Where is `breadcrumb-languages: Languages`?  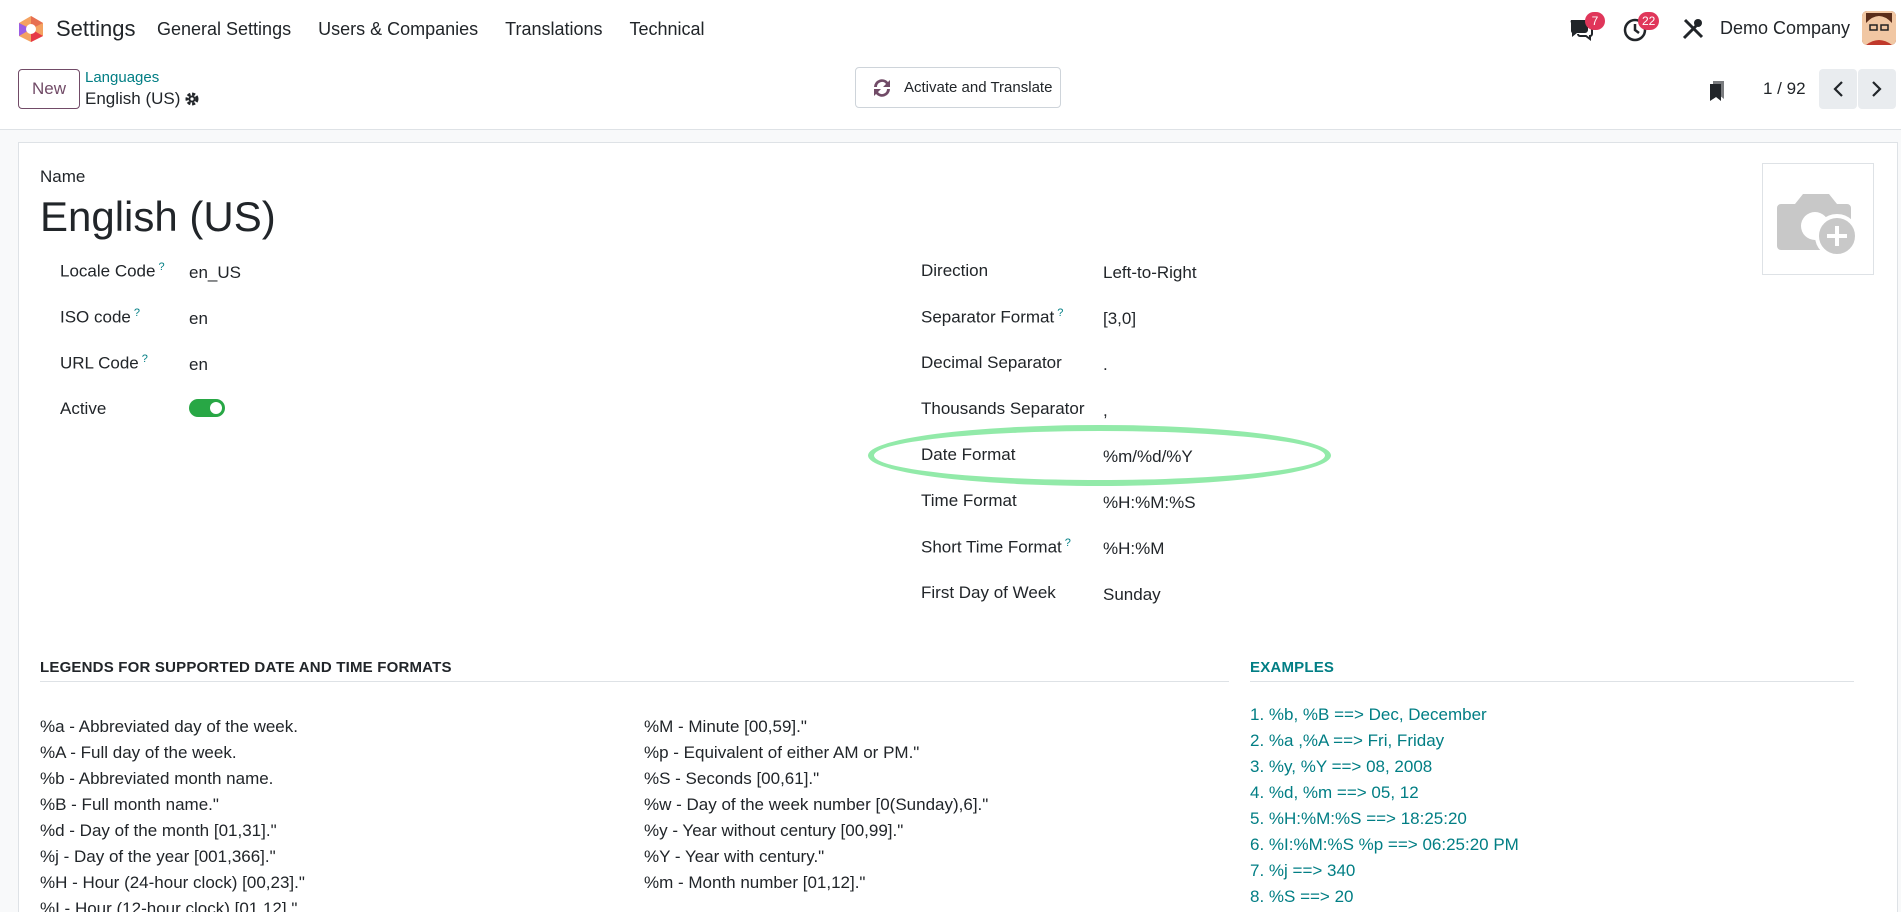
breadcrumb-languages: Languages is located at coordinates (122, 77).